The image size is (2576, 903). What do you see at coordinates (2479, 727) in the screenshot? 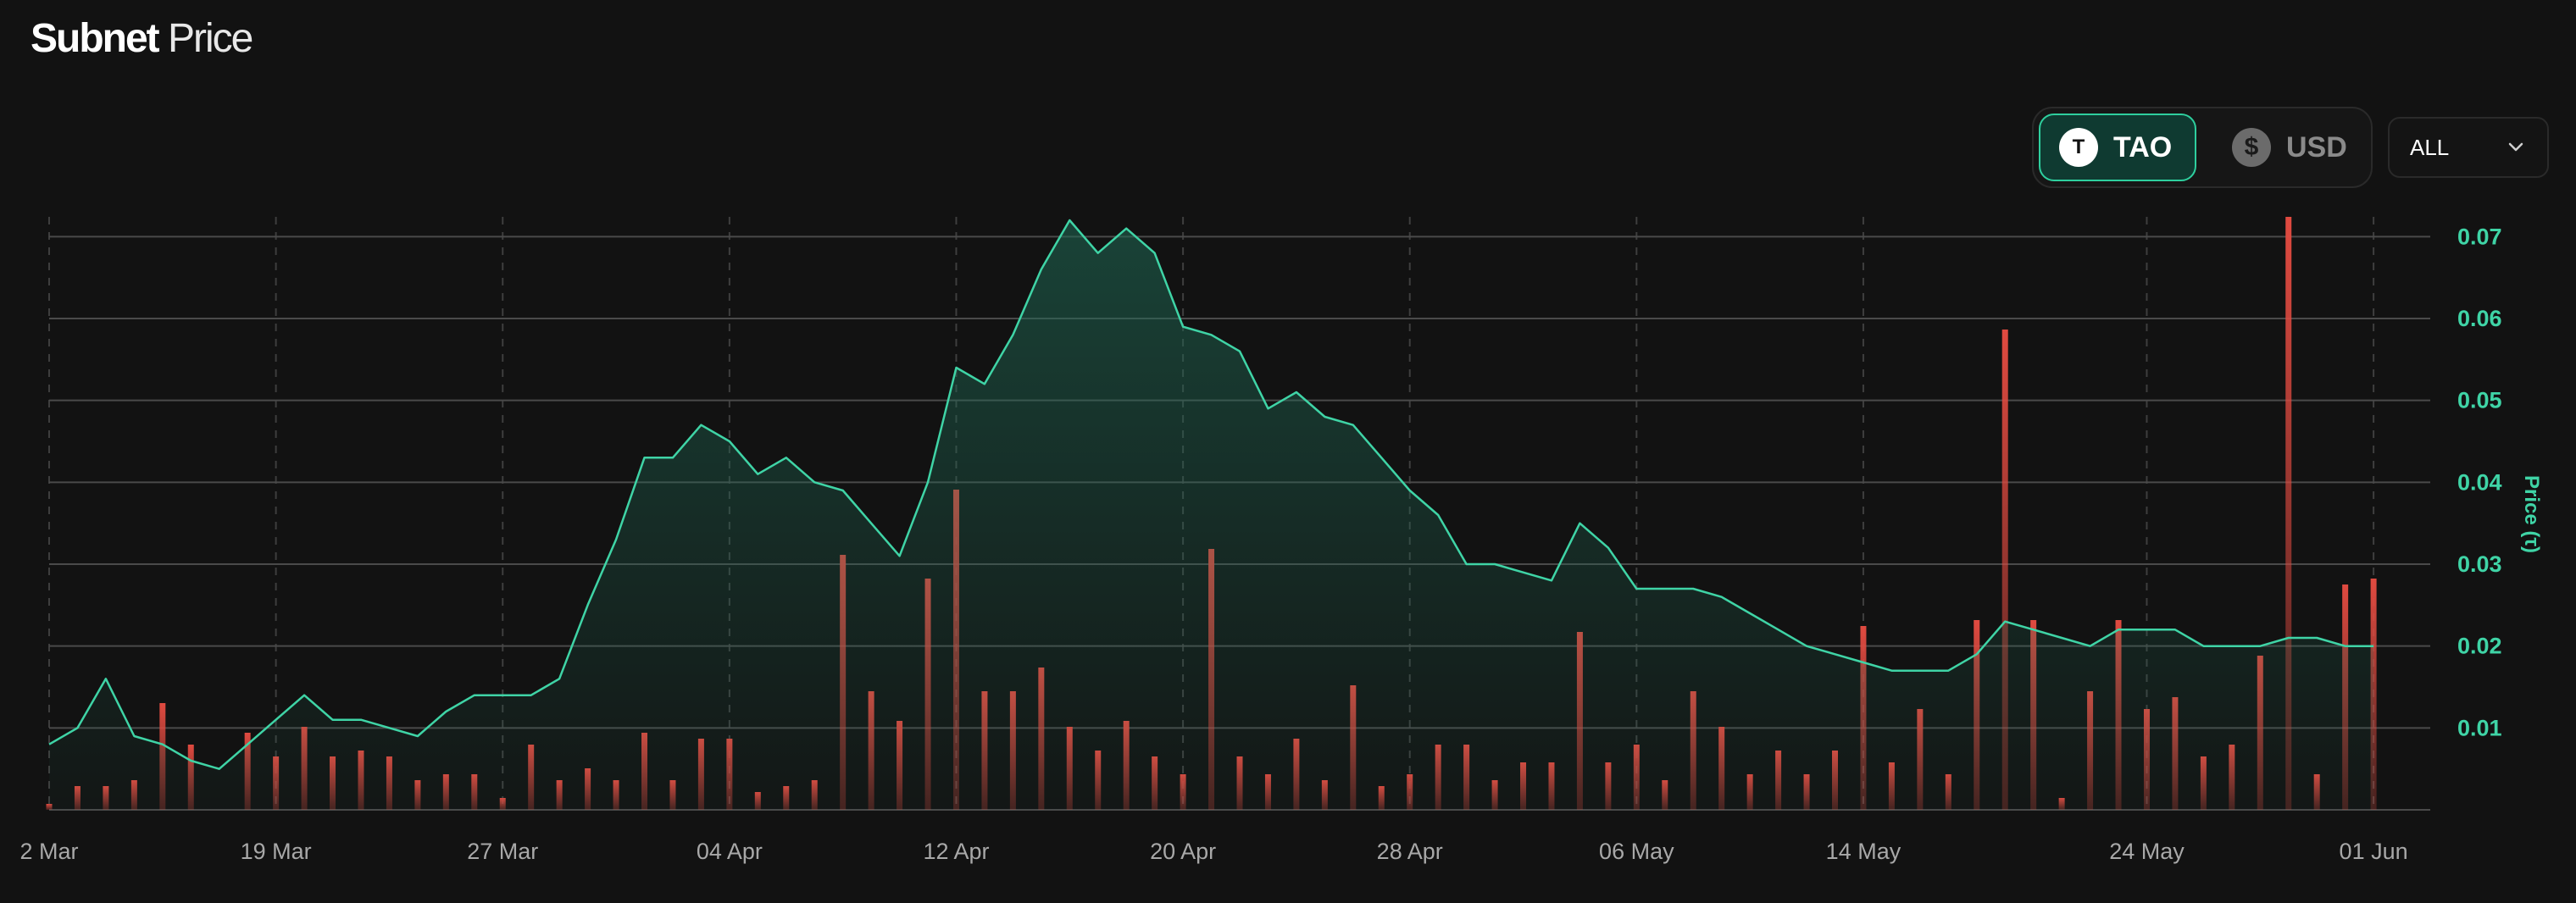
I see `y-tick-label: 0.01` at bounding box center [2479, 727].